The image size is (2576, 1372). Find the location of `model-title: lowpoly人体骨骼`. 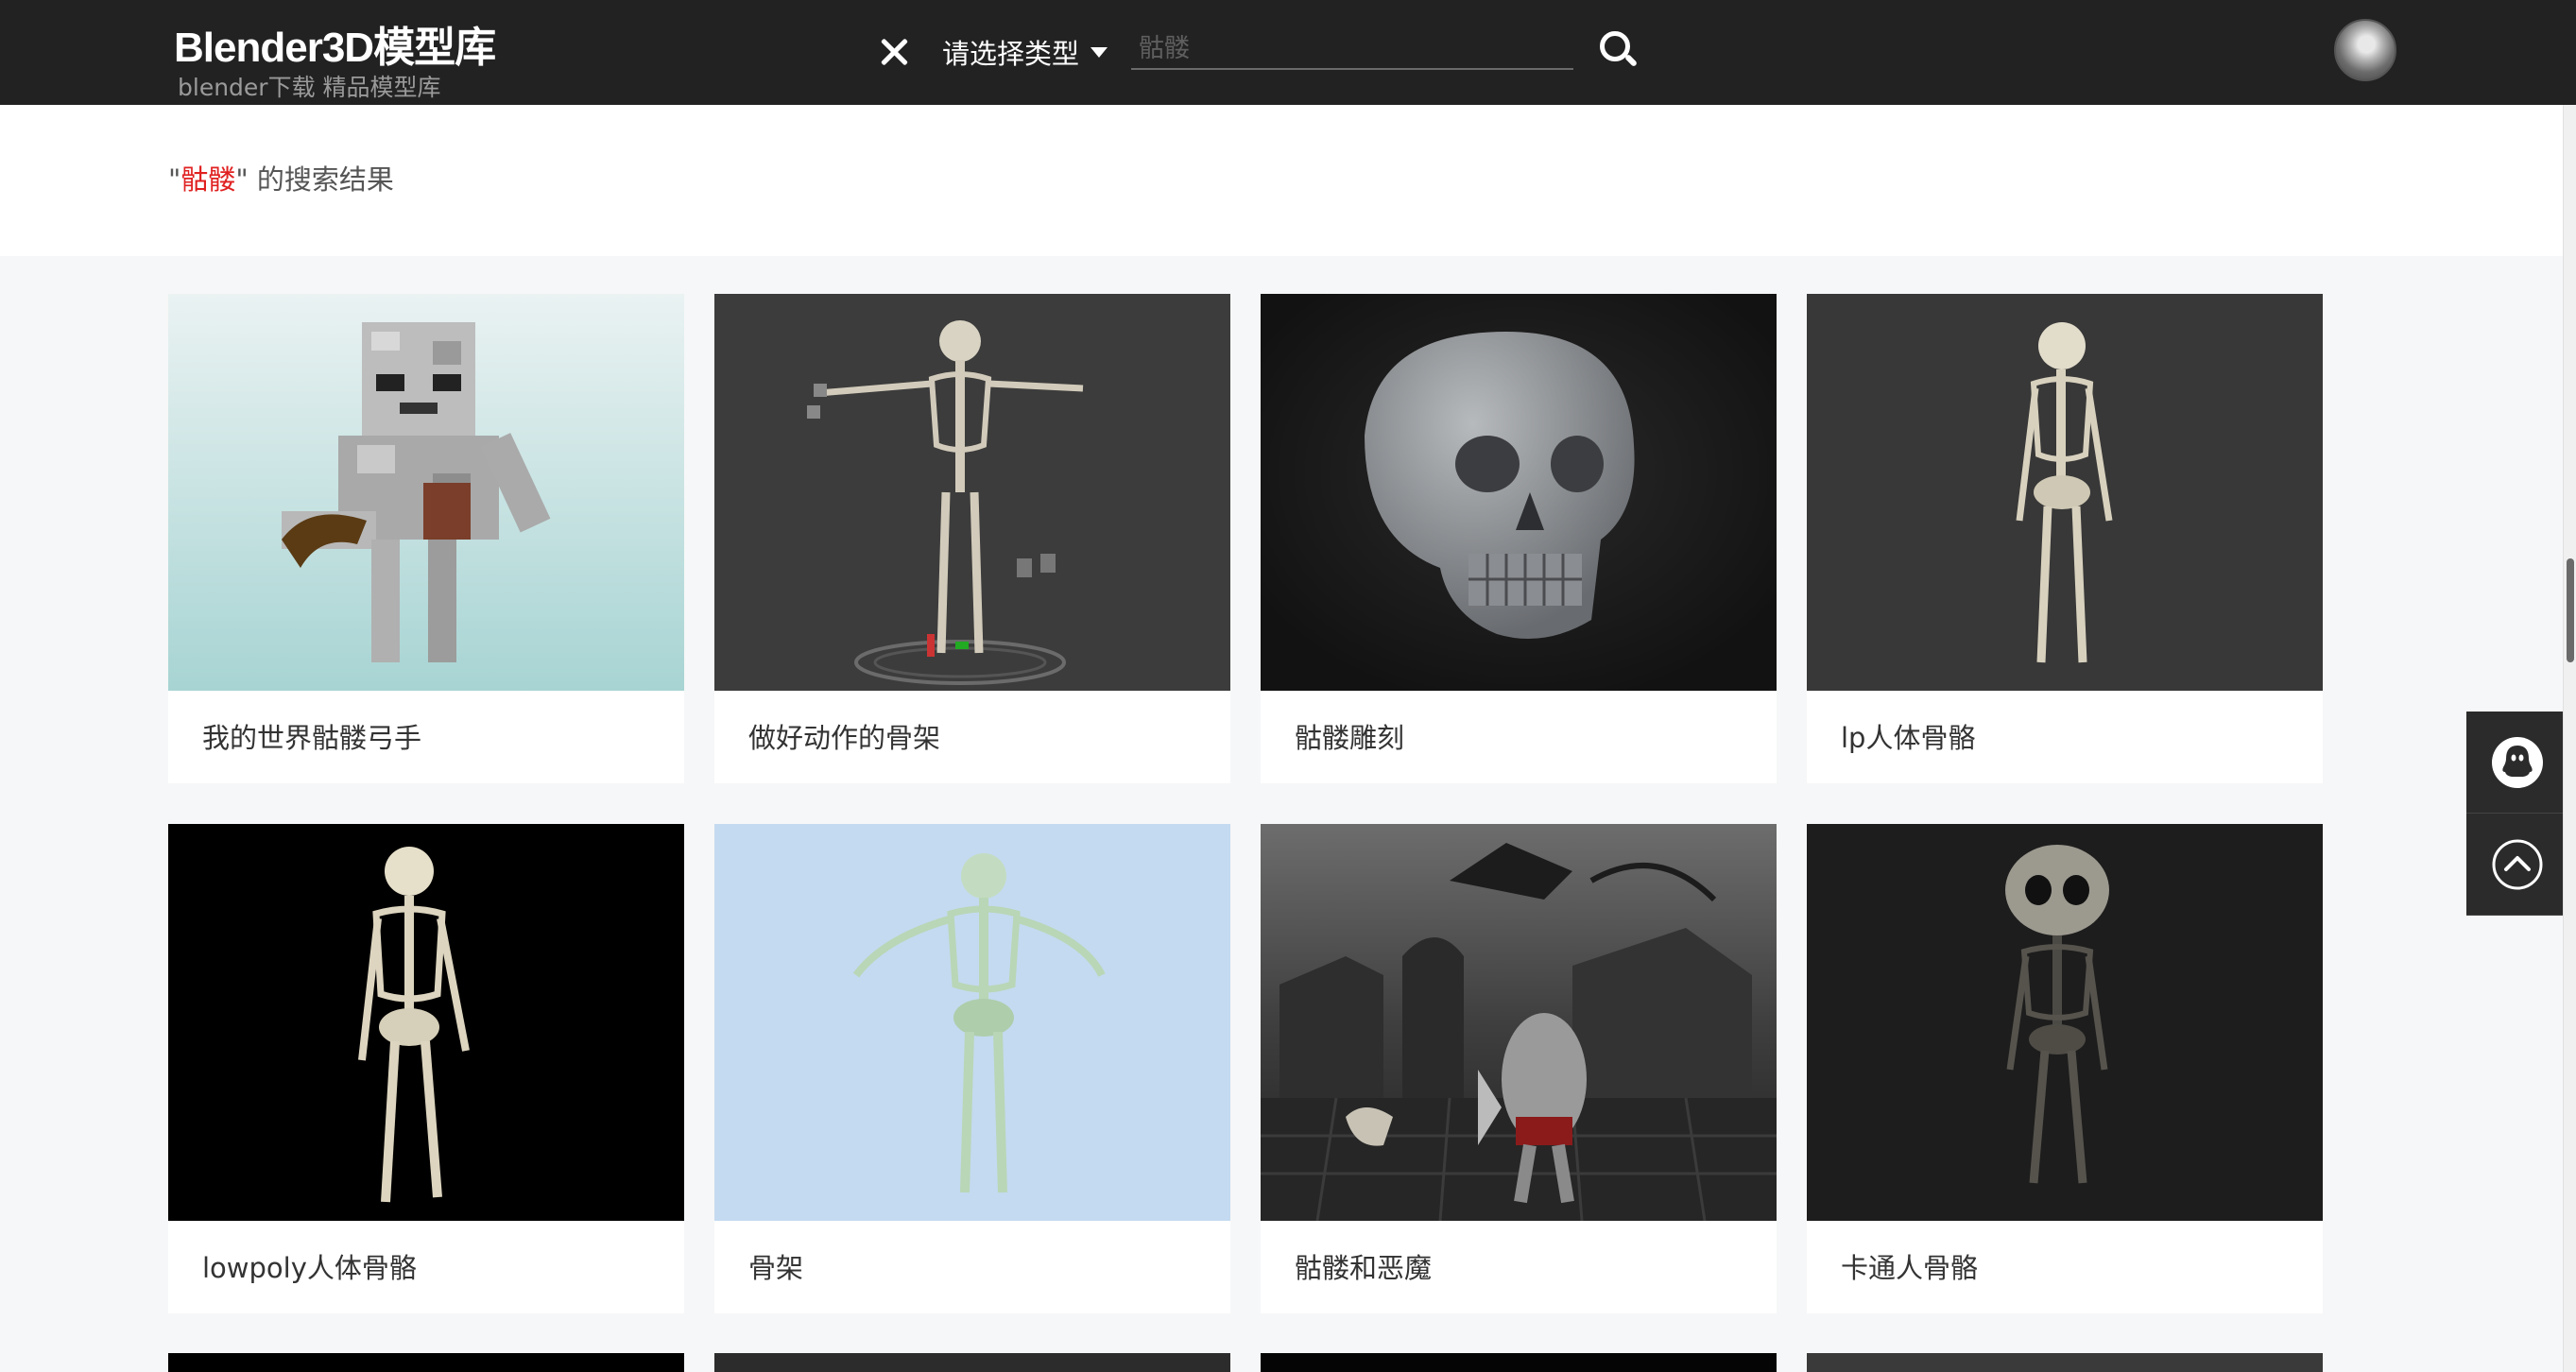

model-title: lowpoly人体骨骼 is located at coordinates (309, 1266).